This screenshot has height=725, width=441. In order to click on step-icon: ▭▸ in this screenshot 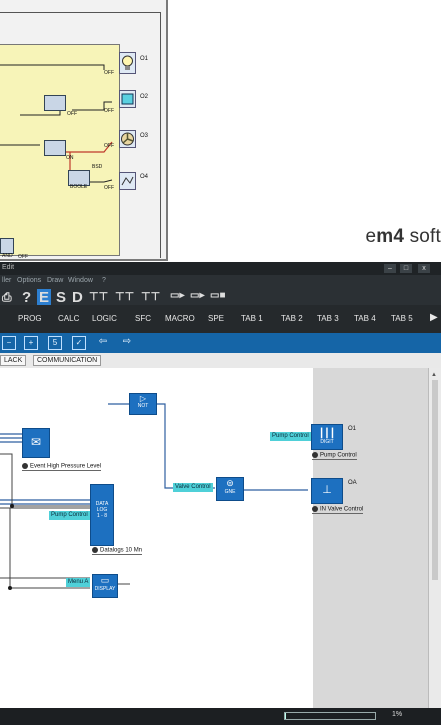, I will do `click(197, 295)`.